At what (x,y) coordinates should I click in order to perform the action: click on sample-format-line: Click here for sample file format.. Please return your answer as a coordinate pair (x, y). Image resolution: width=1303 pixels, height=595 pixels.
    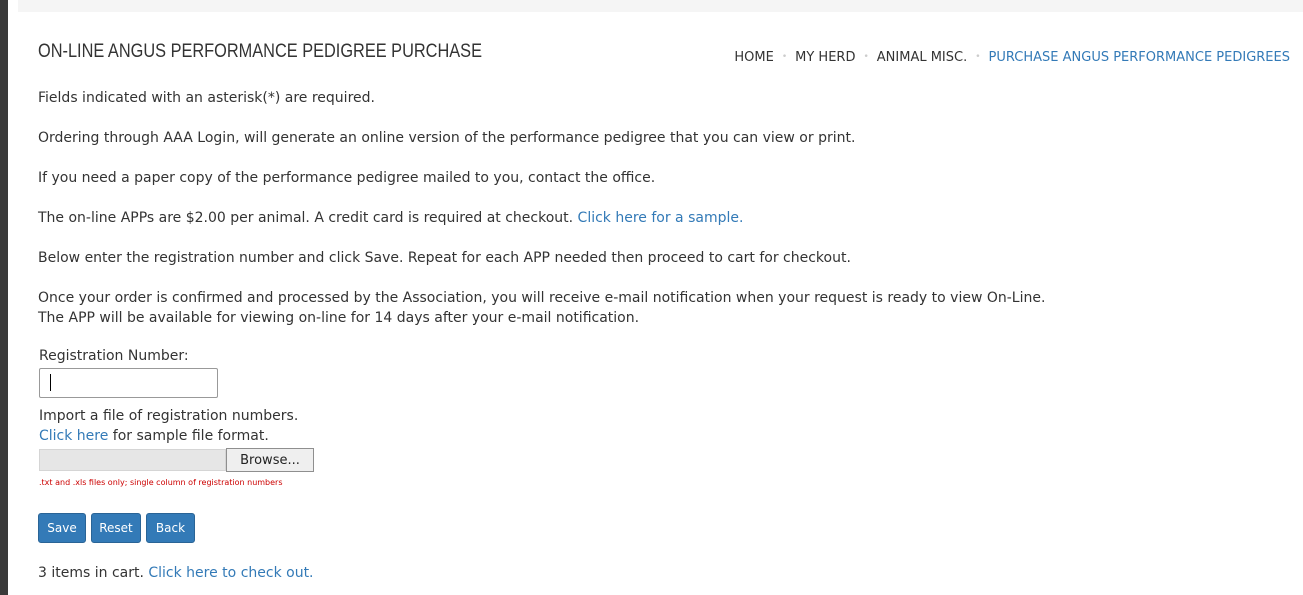
    Looking at the image, I should click on (154, 436).